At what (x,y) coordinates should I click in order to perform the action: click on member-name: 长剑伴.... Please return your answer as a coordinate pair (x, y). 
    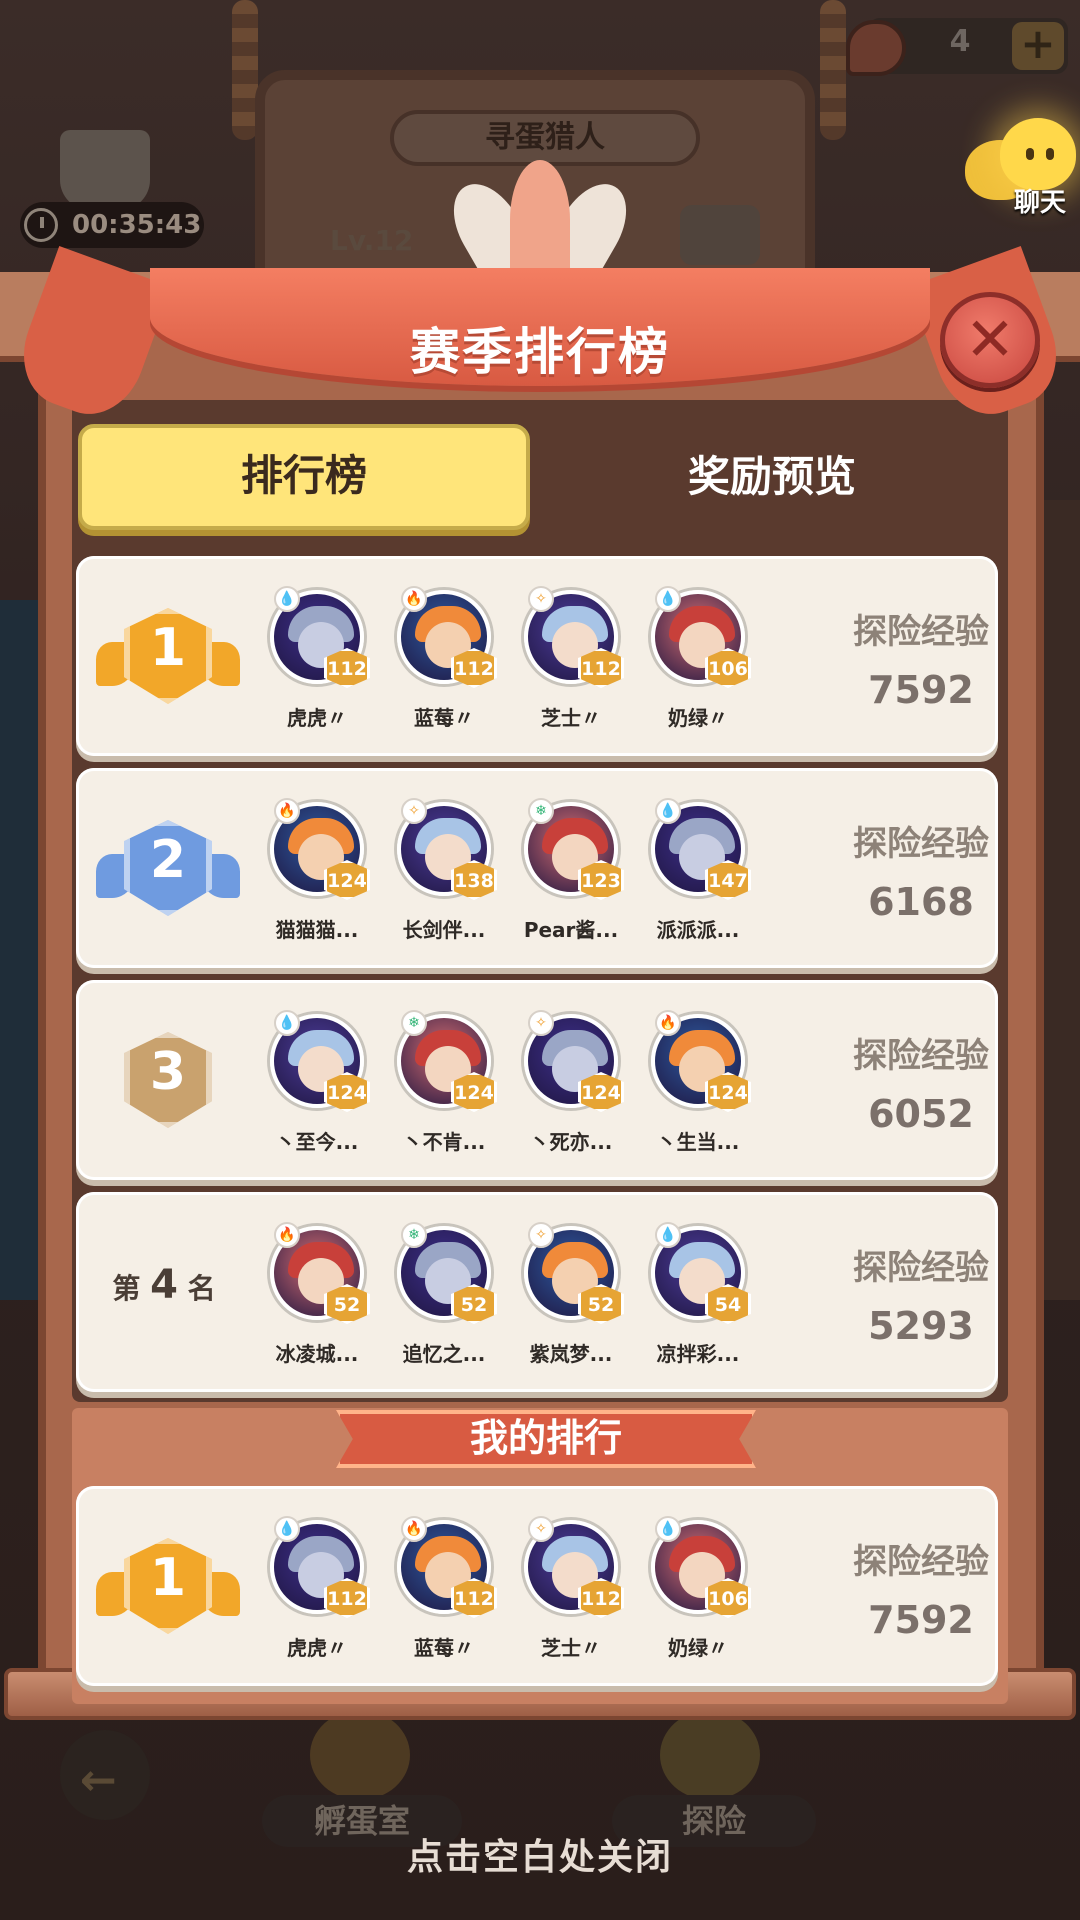
    Looking at the image, I should click on (444, 930).